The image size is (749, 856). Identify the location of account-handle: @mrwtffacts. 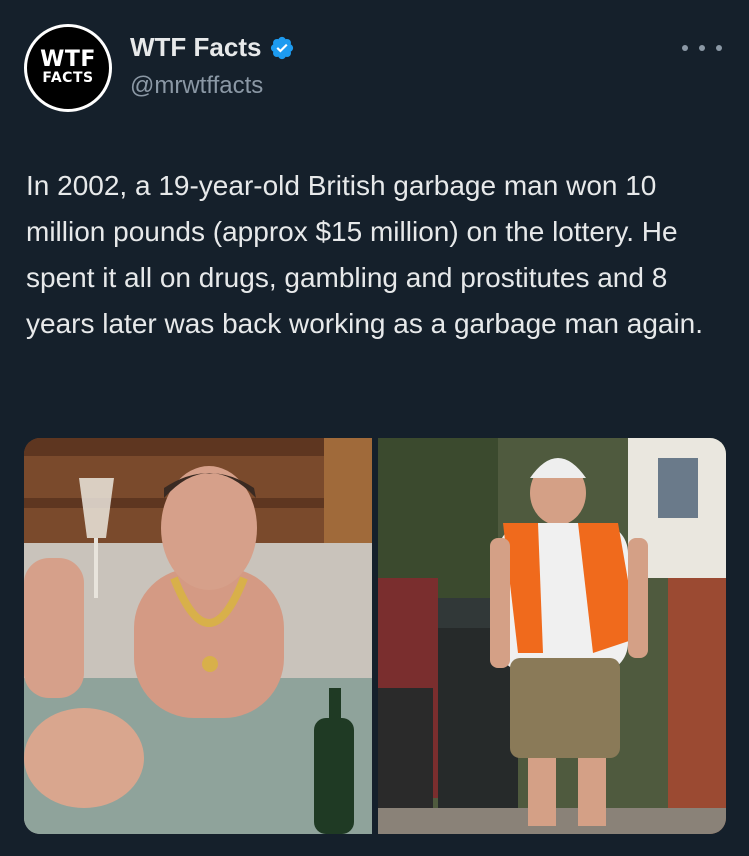
(196, 86).